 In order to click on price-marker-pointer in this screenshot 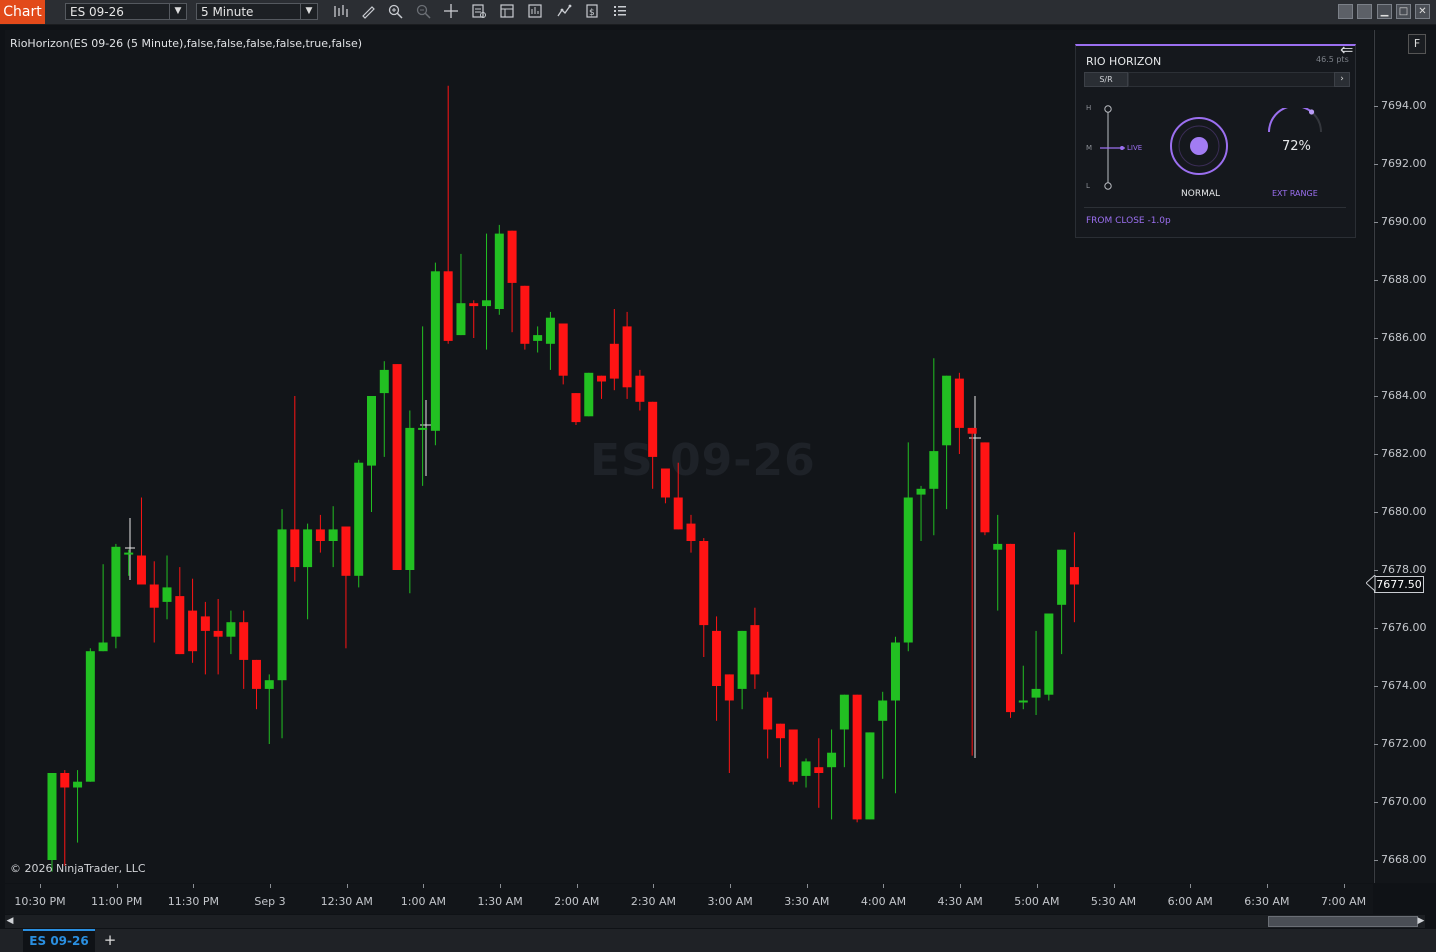, I will do `click(1371, 583)`.